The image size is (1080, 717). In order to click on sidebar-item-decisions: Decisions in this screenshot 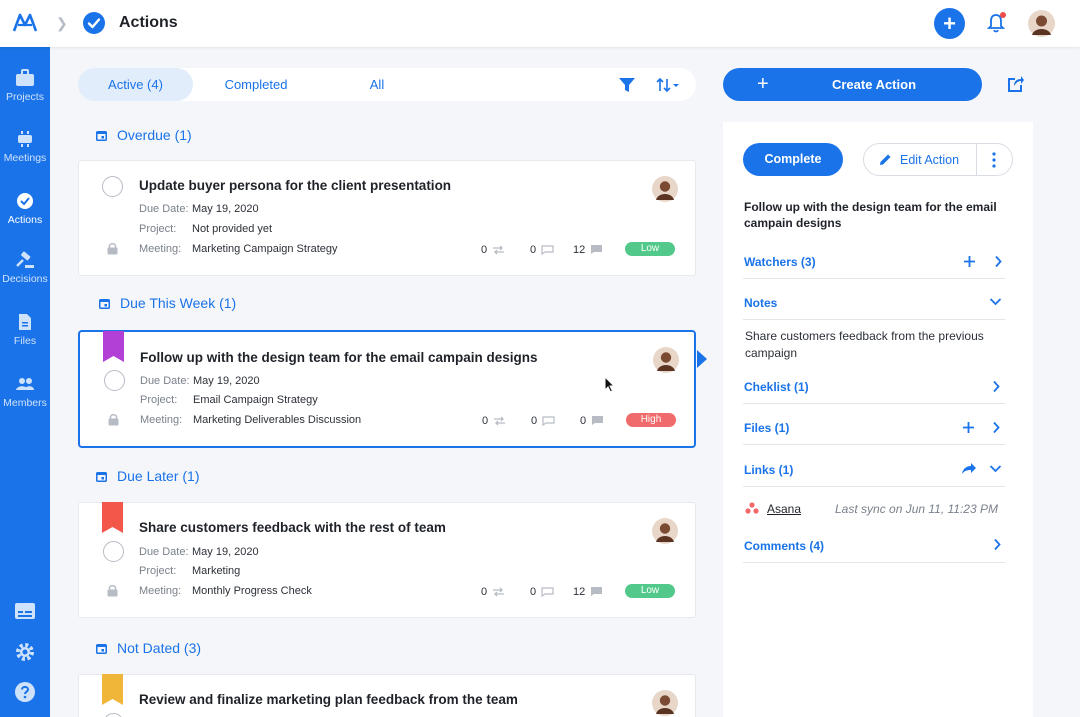, I will do `click(25, 268)`.